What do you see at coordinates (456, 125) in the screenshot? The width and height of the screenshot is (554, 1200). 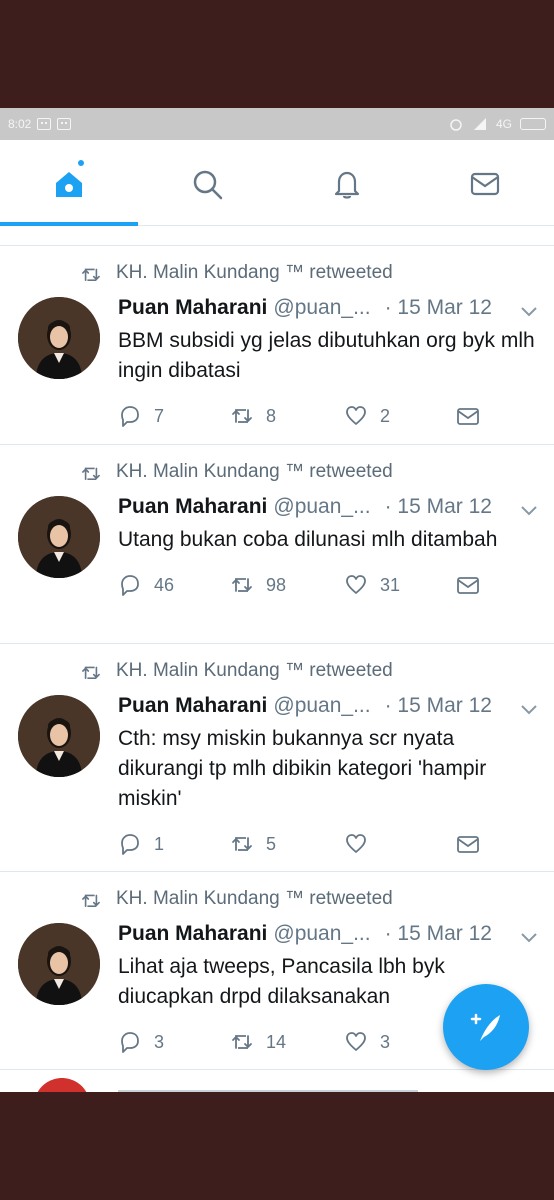 I see `alarm-icon` at bounding box center [456, 125].